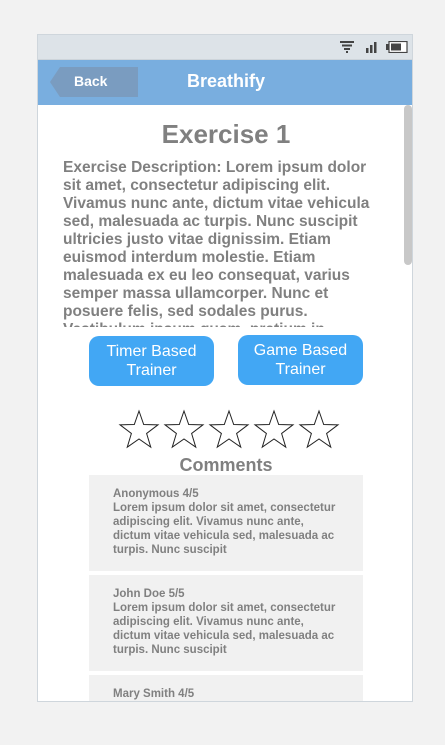 Image resolution: width=445 pixels, height=745 pixels. I want to click on exercise-title: Exercise 1, so click(226, 134).